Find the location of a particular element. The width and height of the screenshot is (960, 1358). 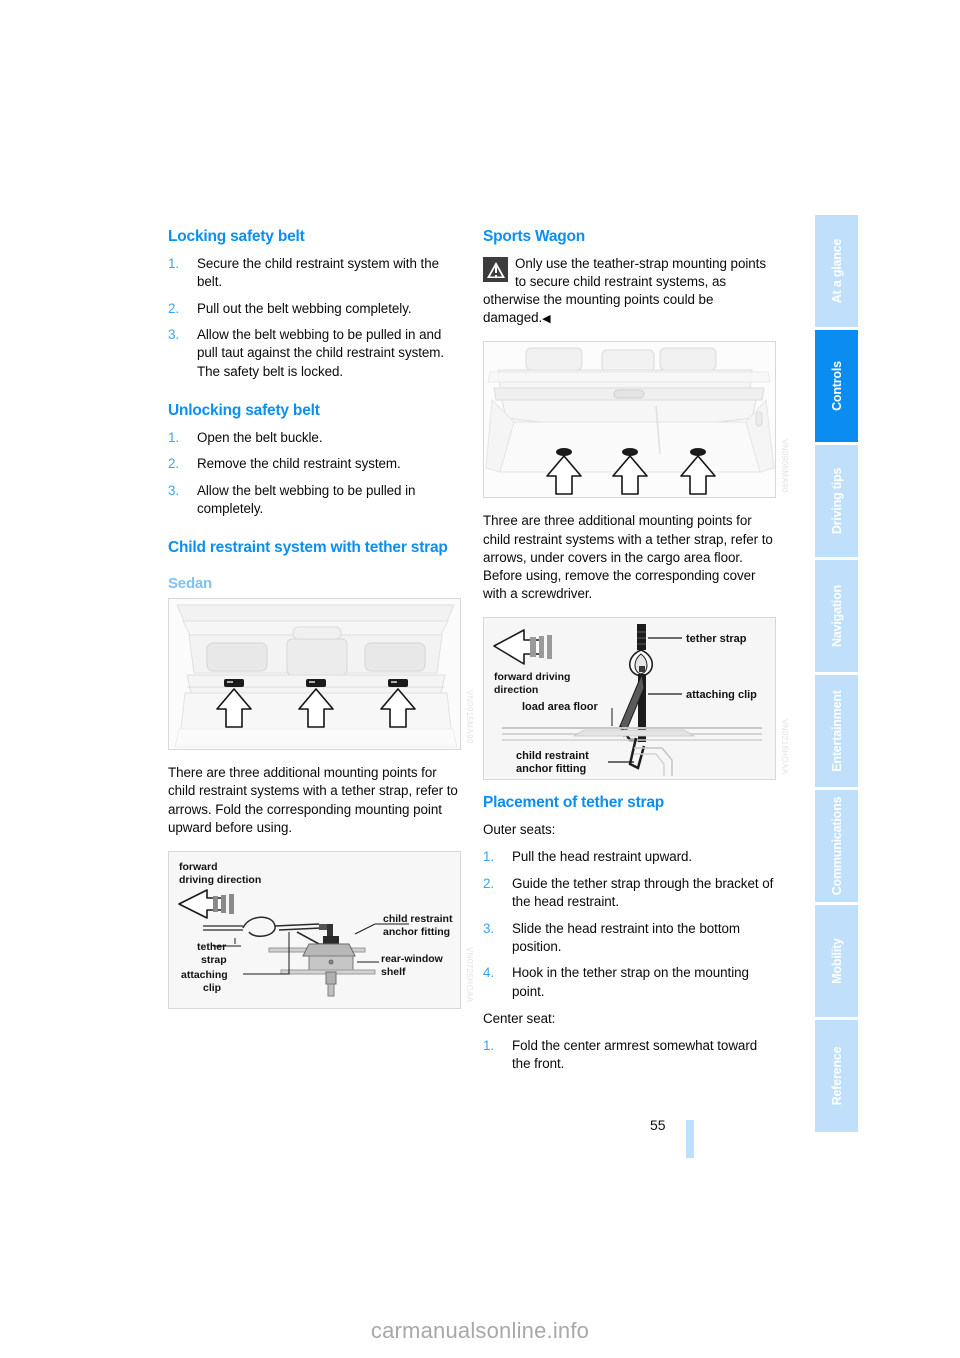

svg-text: strap is located at coordinates (214, 960).